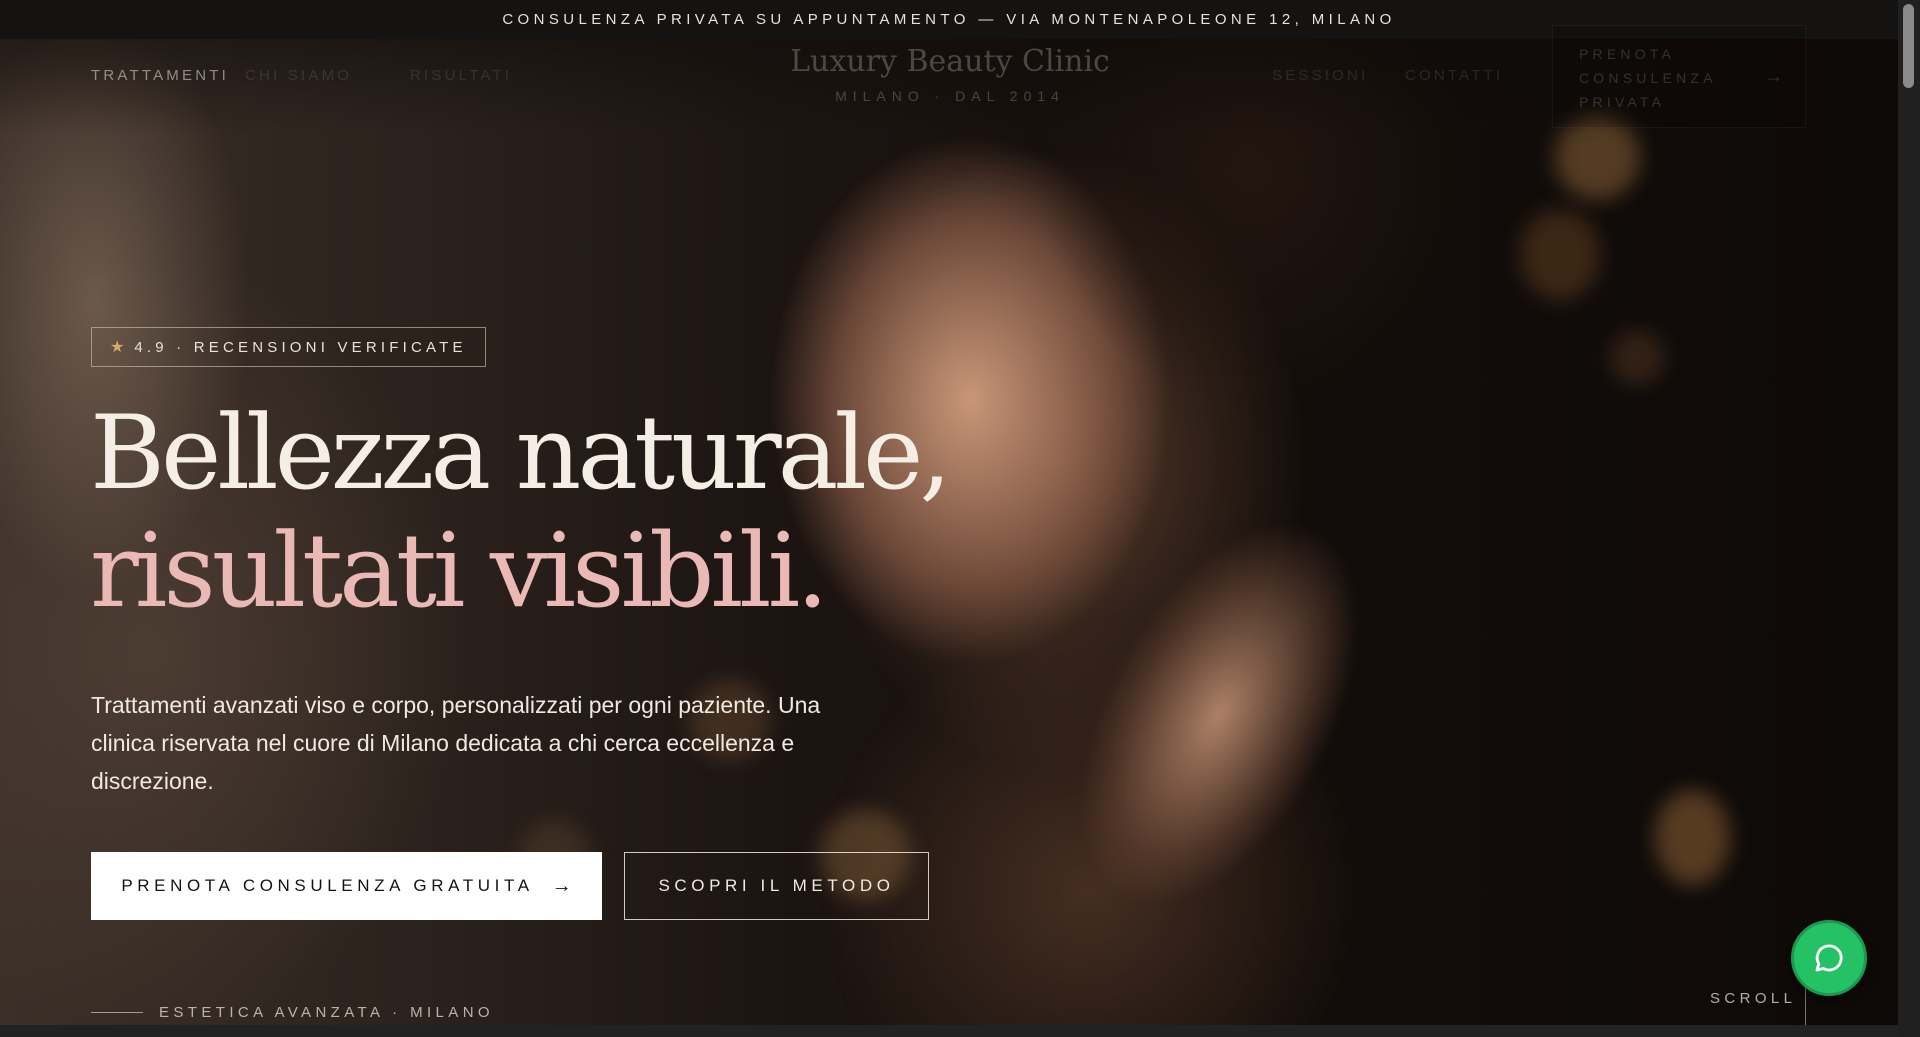 This screenshot has height=1037, width=1920. What do you see at coordinates (117, 347) in the screenshot?
I see `star-icon: ★` at bounding box center [117, 347].